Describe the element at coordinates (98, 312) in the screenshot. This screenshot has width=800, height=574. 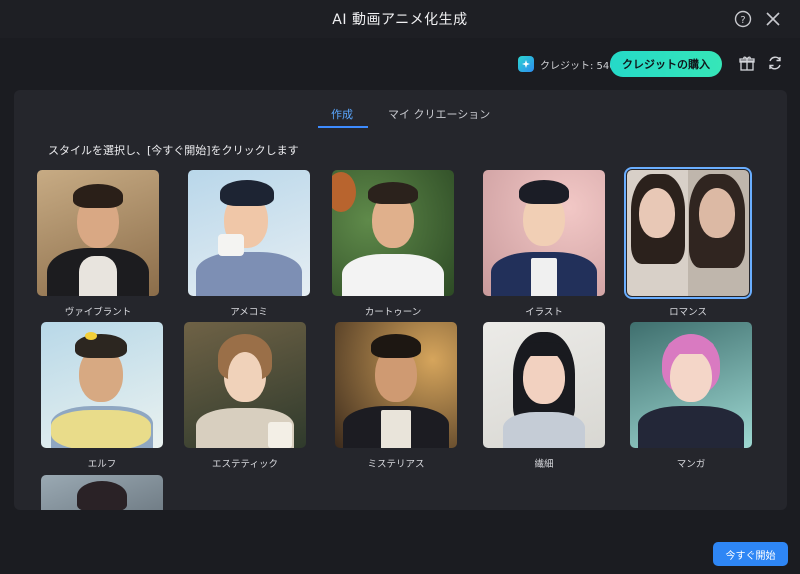
I see `style-label: ヴァイブラント` at that location.